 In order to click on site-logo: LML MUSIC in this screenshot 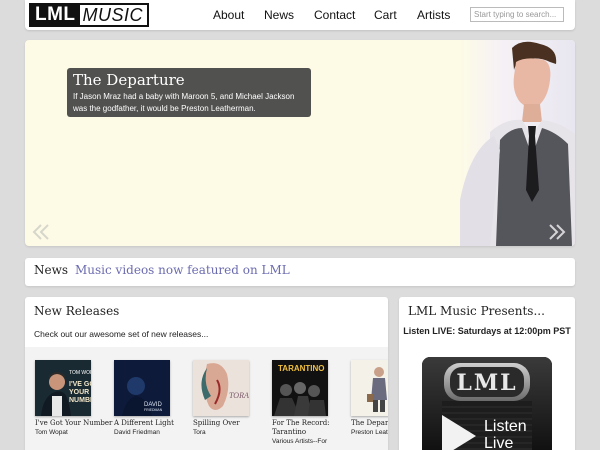, I will do `click(89, 15)`.